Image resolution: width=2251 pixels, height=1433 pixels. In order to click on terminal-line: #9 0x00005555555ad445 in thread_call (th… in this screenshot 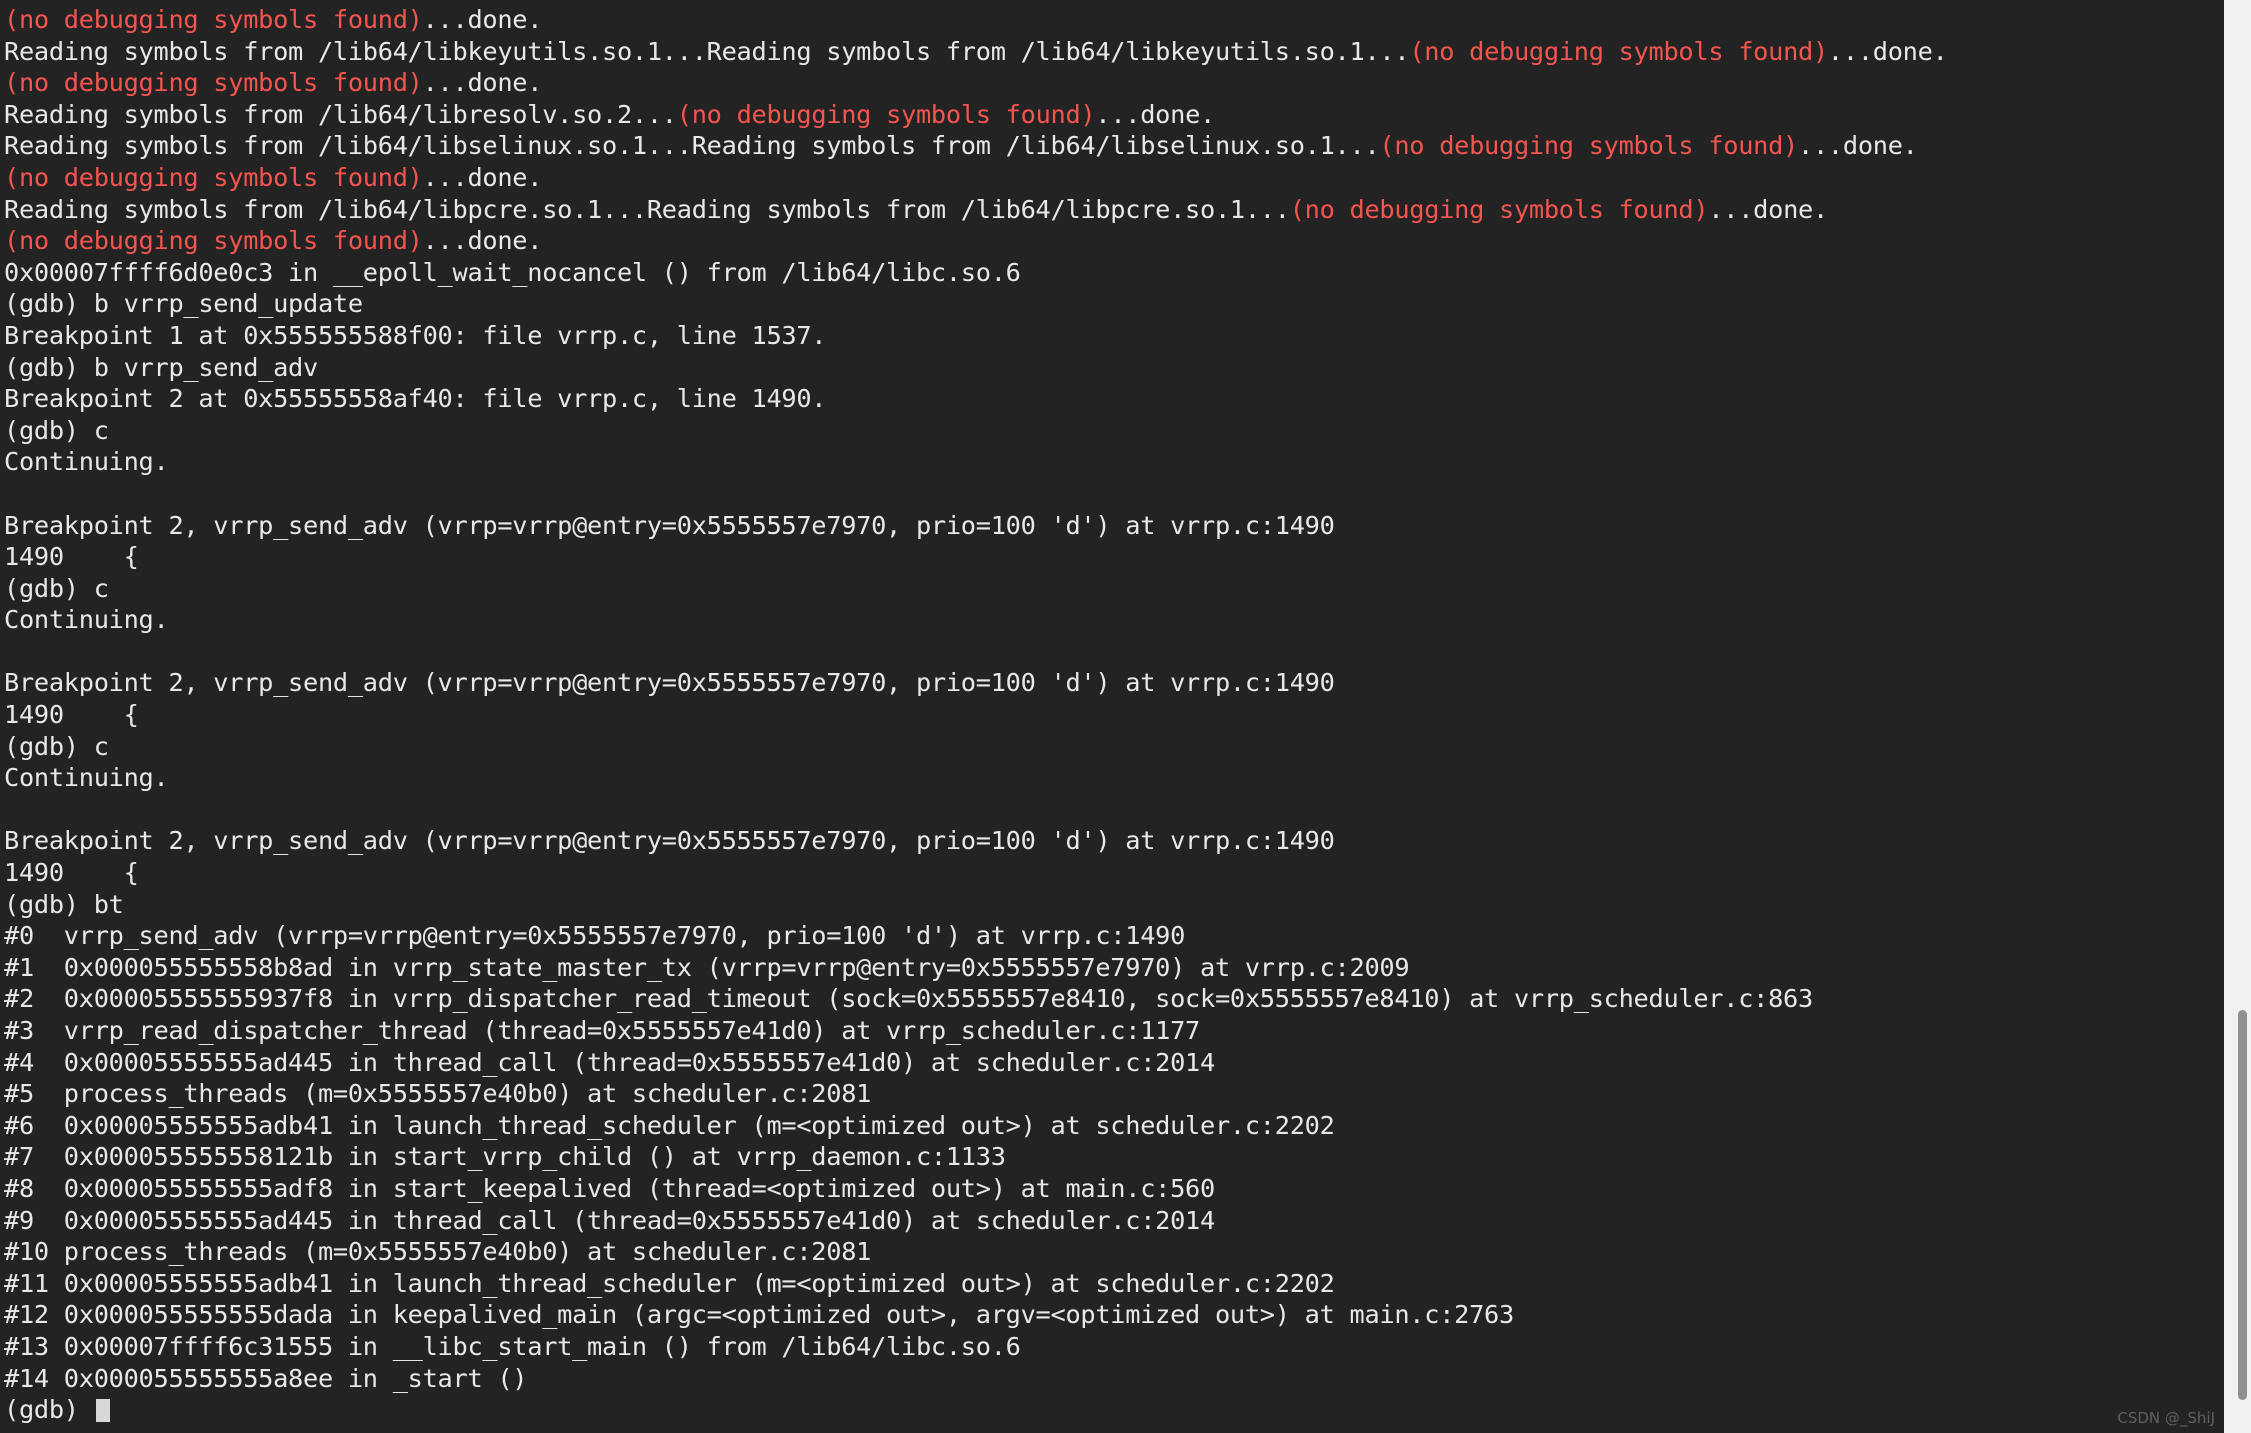, I will do `click(1114, 1221)`.